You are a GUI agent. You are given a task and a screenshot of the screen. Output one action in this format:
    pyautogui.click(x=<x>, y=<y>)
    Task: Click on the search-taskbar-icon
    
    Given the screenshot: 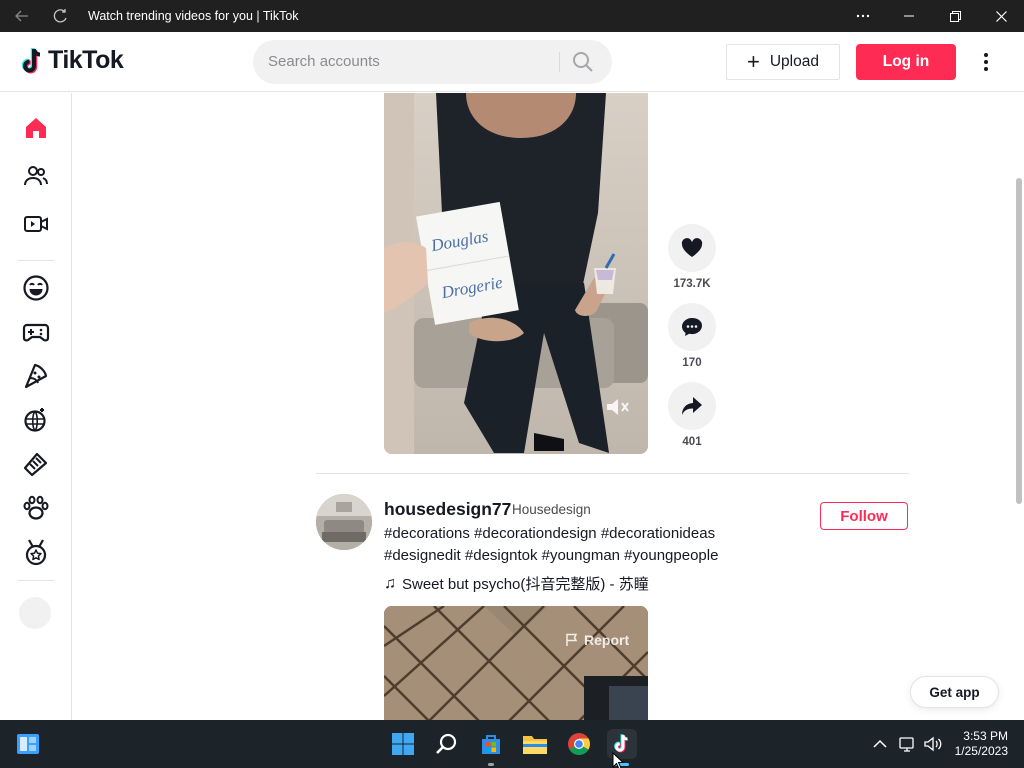 What is the action you would take?
    pyautogui.click(x=447, y=744)
    